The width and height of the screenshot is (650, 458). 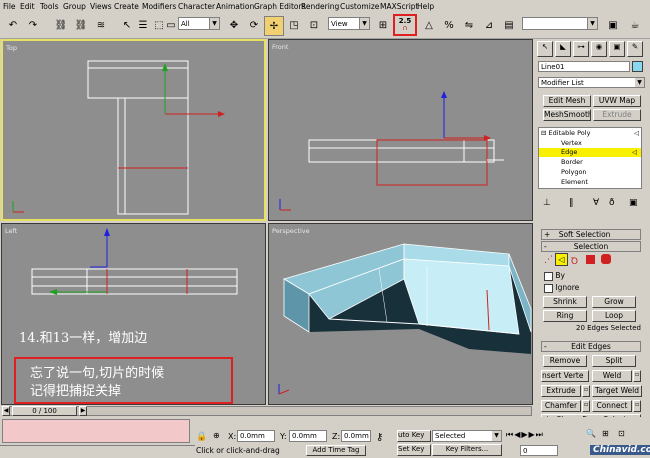 I want to click on pivot-center-icon: ⊞, so click(x=383, y=25).